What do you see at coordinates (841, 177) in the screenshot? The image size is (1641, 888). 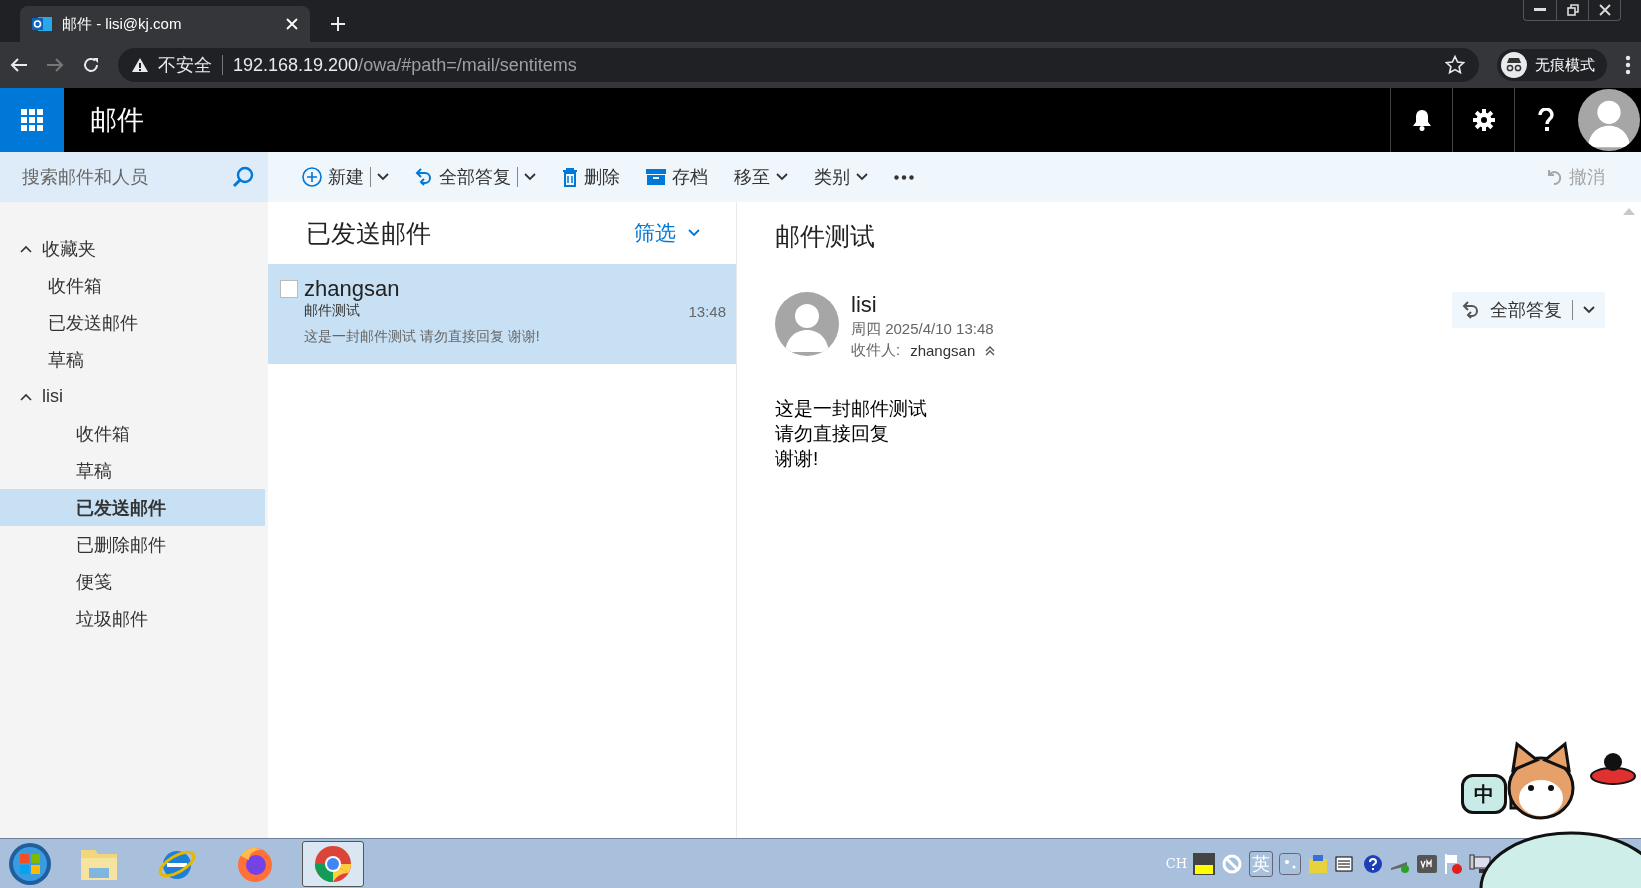 I see `toolbar-button: 类别` at bounding box center [841, 177].